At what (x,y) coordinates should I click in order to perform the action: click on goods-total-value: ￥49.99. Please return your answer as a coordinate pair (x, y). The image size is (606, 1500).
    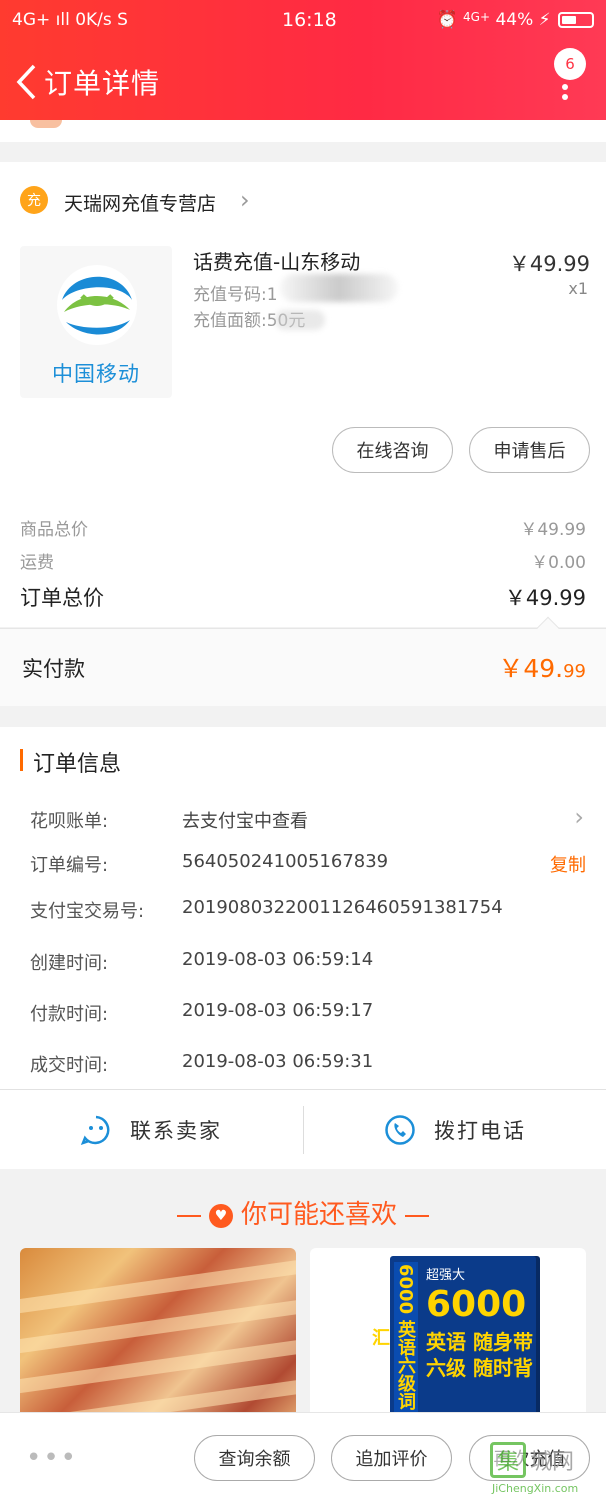
    Looking at the image, I should click on (553, 530).